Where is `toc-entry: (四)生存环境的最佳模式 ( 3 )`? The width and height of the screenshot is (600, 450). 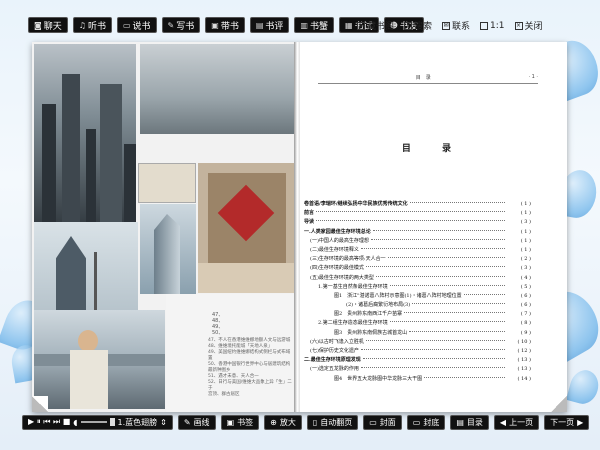 toc-entry: (四)生存环境的最佳模式 ( 3 ) is located at coordinates (417, 268).